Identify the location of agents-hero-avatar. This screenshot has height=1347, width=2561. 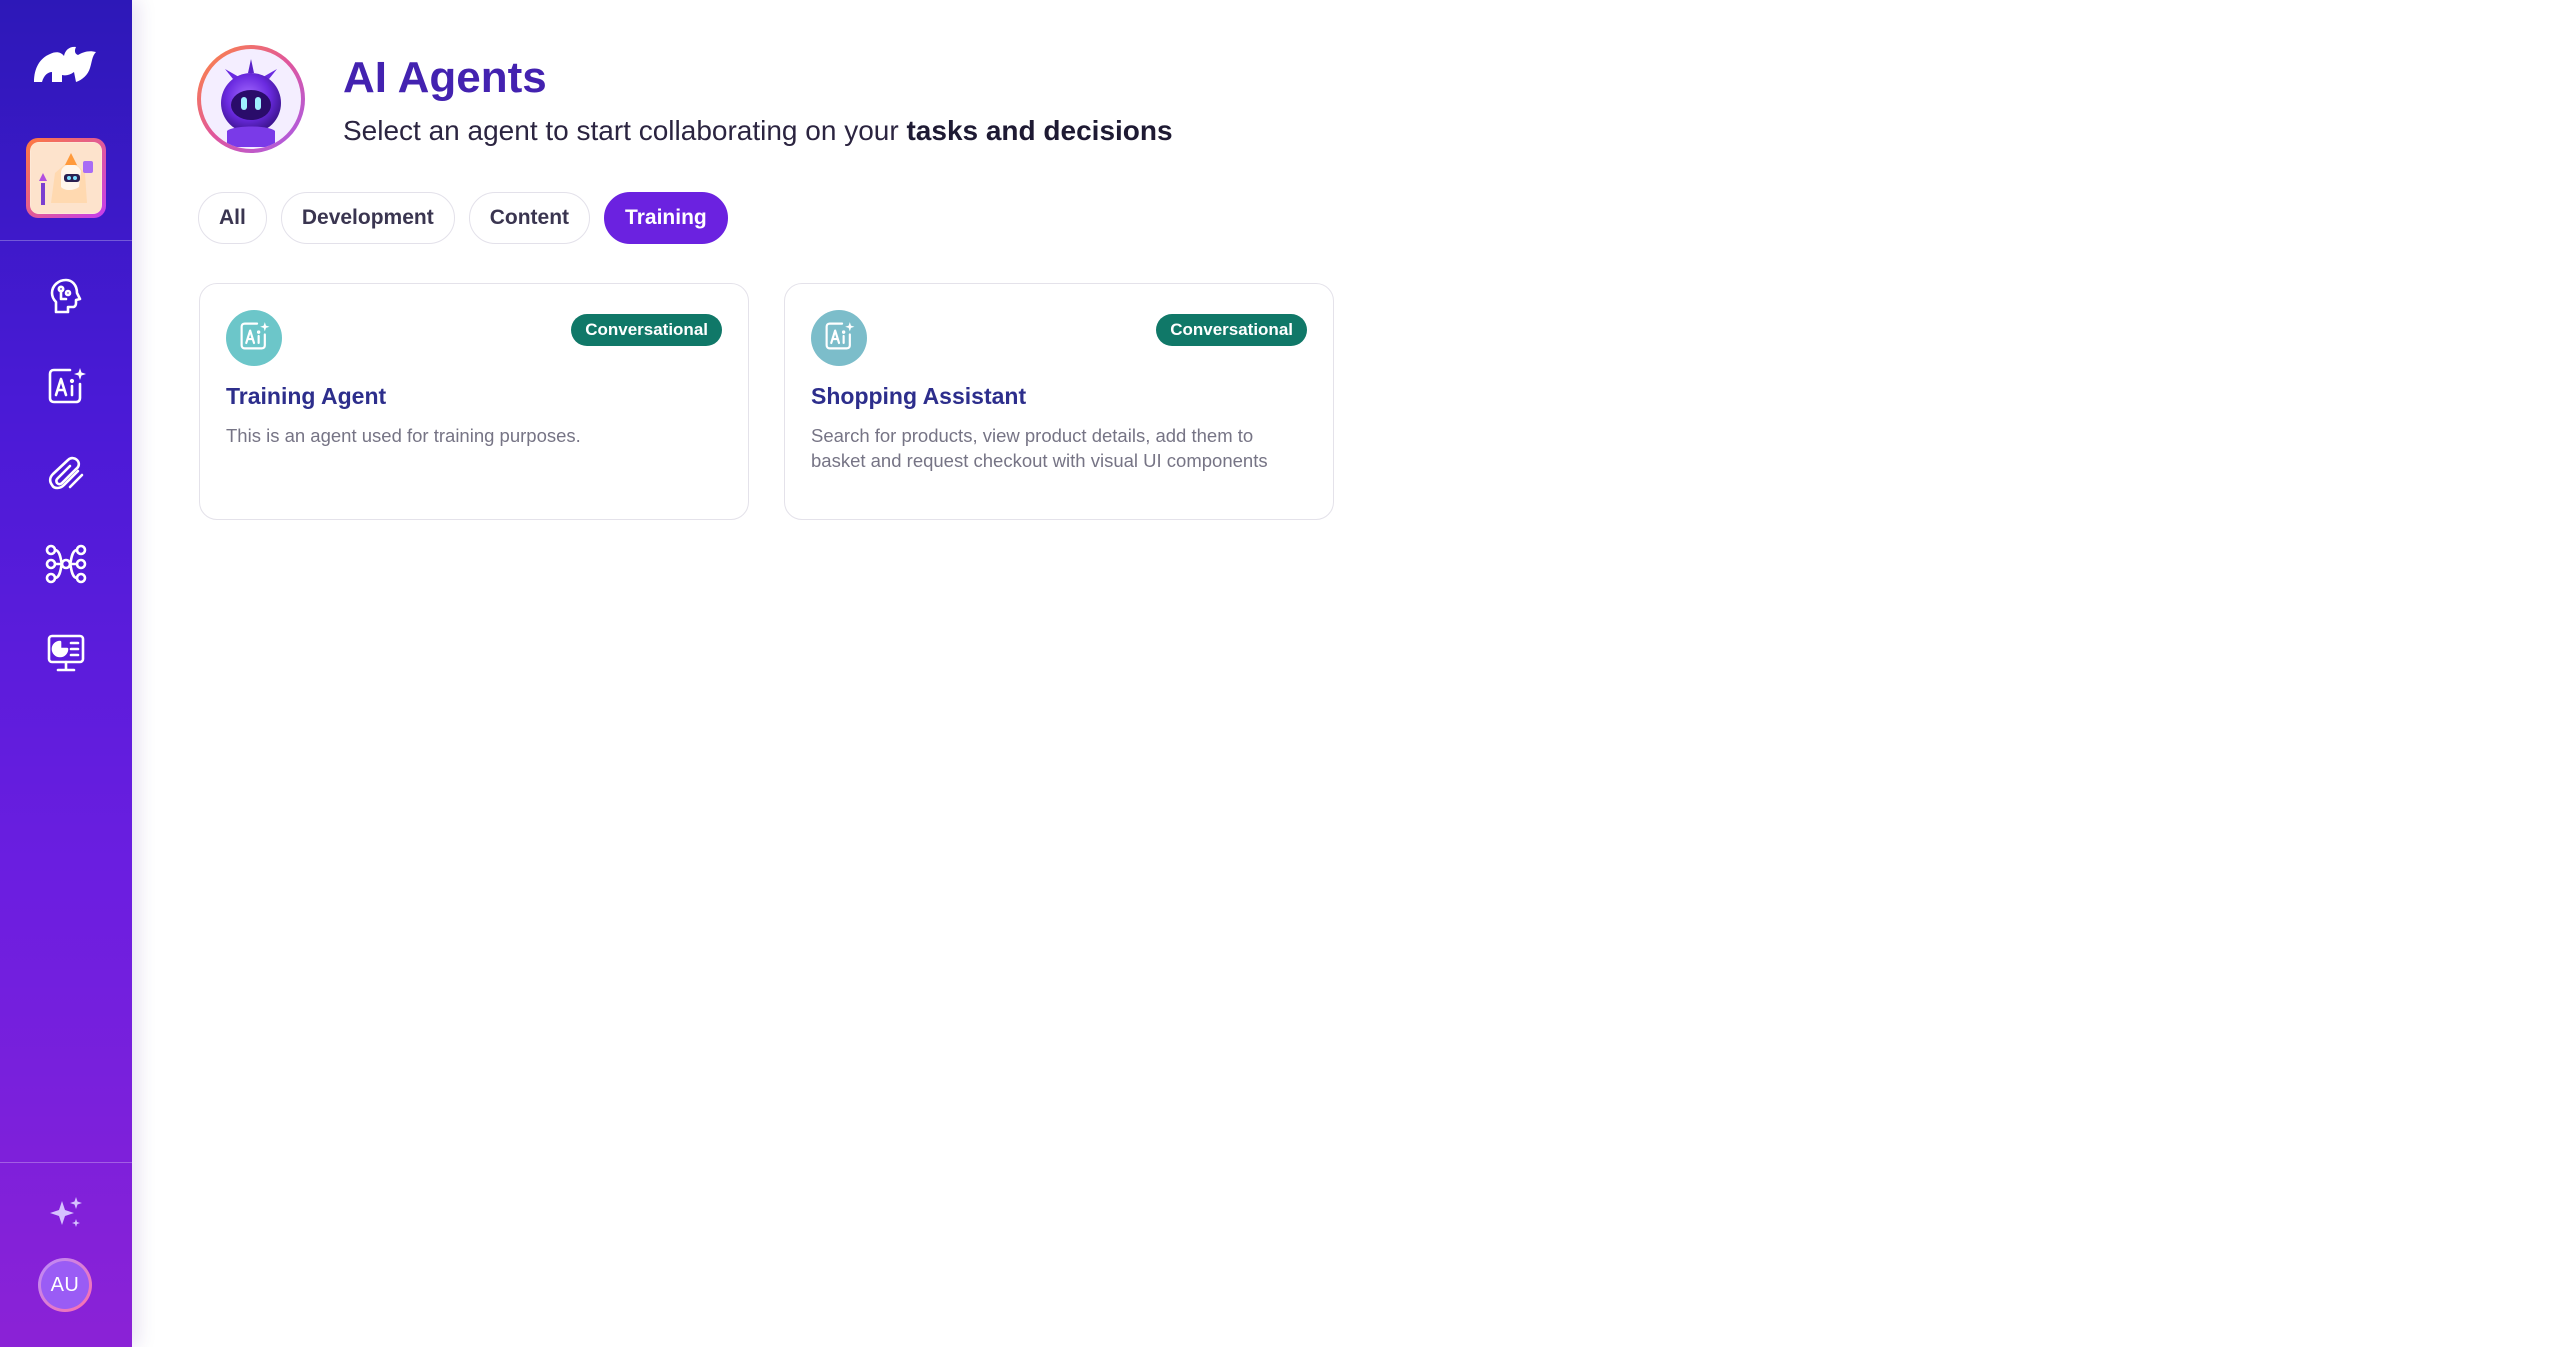
(251, 99).